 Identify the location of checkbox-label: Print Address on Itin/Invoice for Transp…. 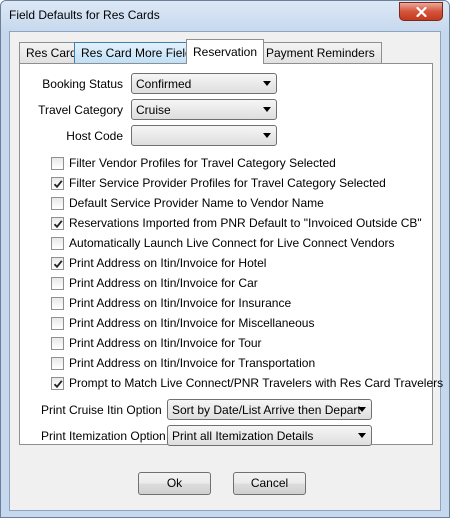
(192, 363).